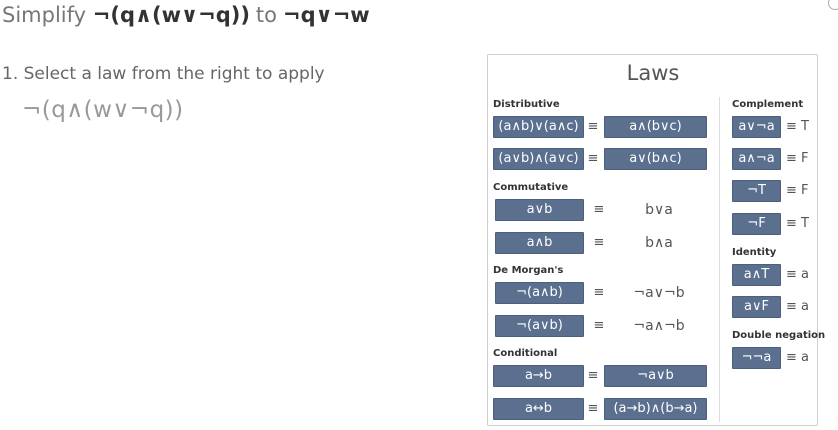 The height and width of the screenshot is (430, 838). What do you see at coordinates (538, 159) in the screenshot?
I see `law-distributive-2-lhs-button: (a∨b)∧(a∨c)` at bounding box center [538, 159].